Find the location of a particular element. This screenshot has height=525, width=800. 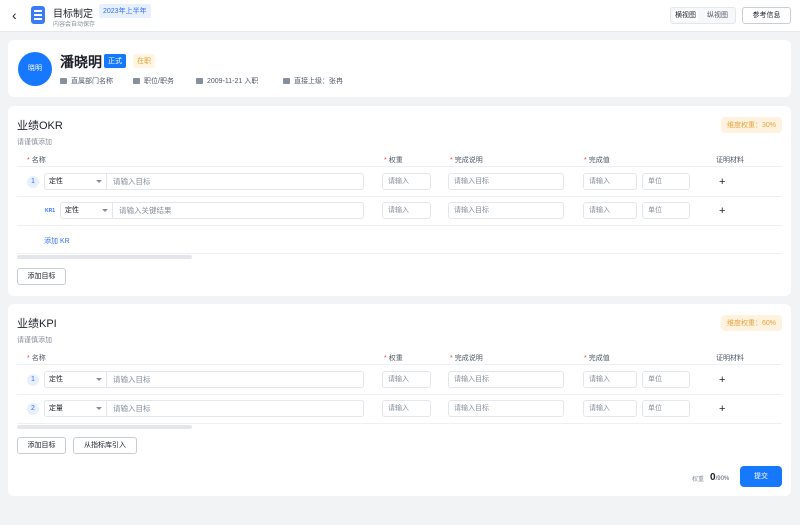

calendar-icon is located at coordinates (199, 81).